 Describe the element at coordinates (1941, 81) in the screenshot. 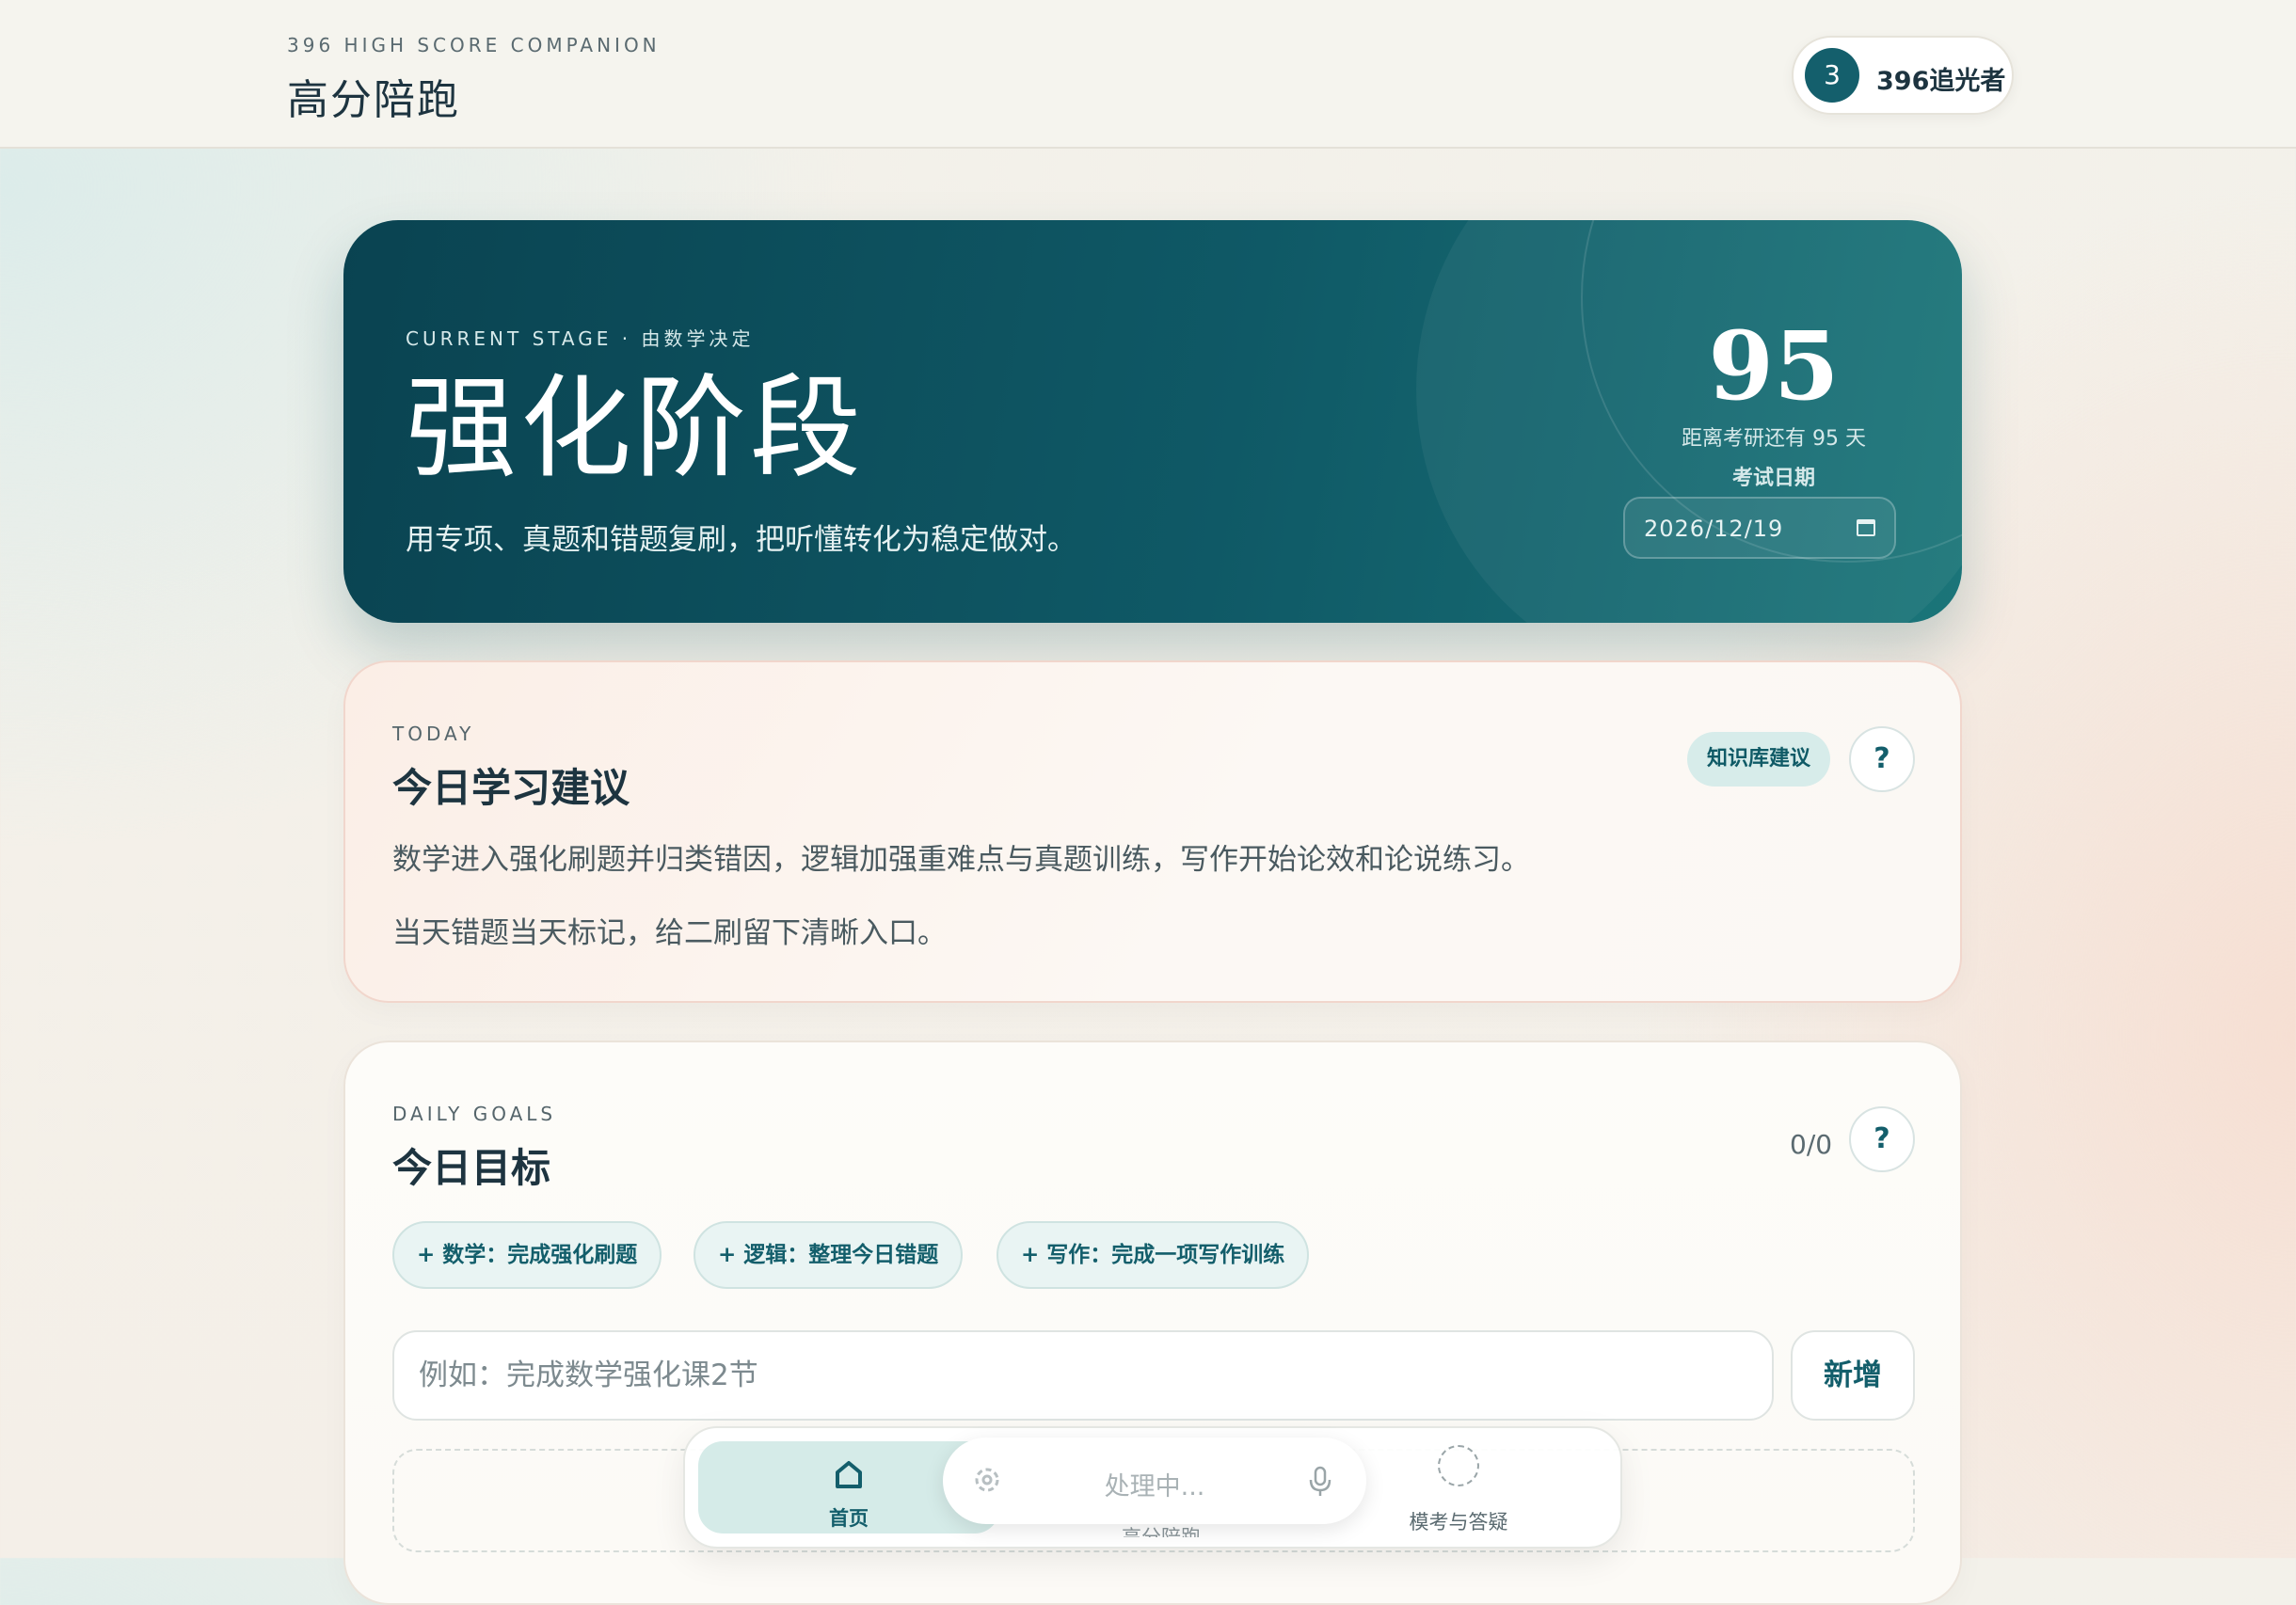

I see `user-name: 396追光者` at that location.